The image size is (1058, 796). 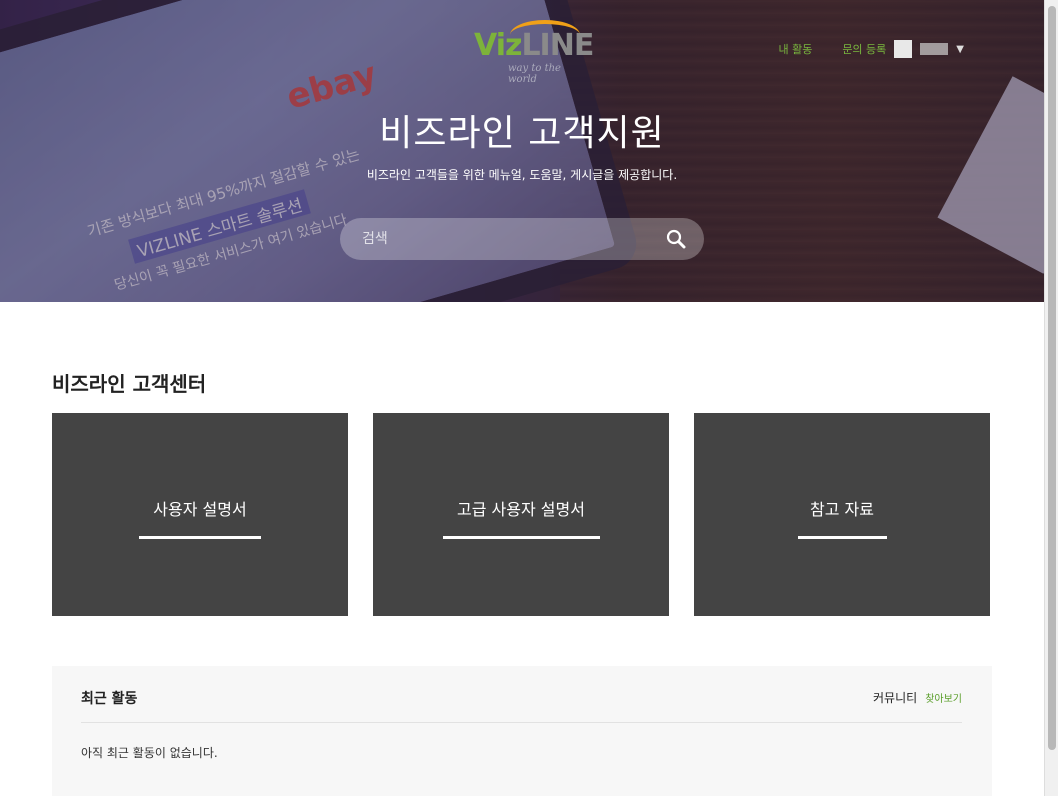 I want to click on divider, so click(x=521, y=722).